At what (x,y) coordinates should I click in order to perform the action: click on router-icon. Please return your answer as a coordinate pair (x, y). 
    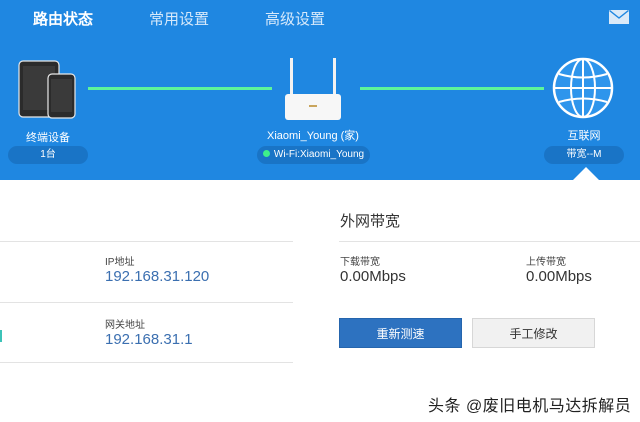
    Looking at the image, I should click on (313, 89).